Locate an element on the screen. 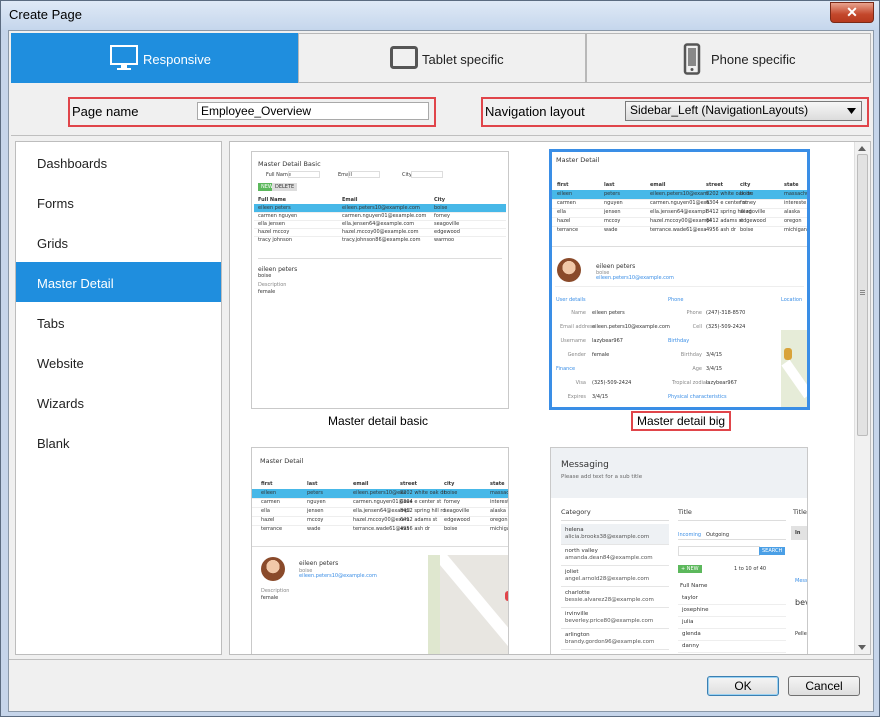 Image resolution: width=880 pixels, height=717 pixels. map-pin-icon is located at coordinates (506, 596).